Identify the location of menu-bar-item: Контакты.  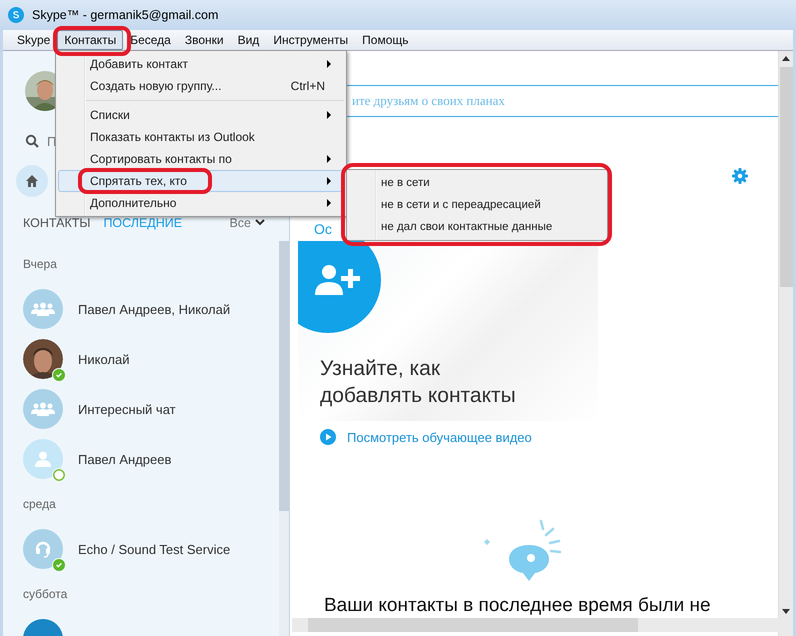
(90, 40).